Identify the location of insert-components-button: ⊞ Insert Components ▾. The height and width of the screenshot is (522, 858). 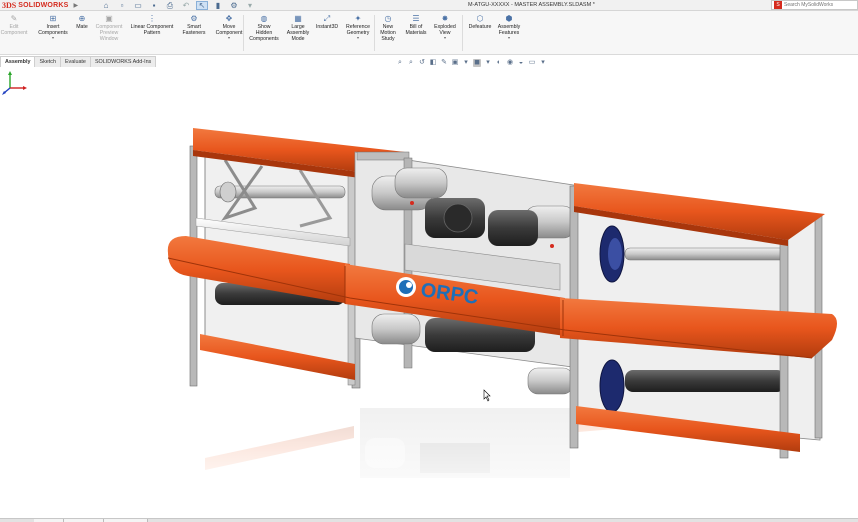
(53, 27).